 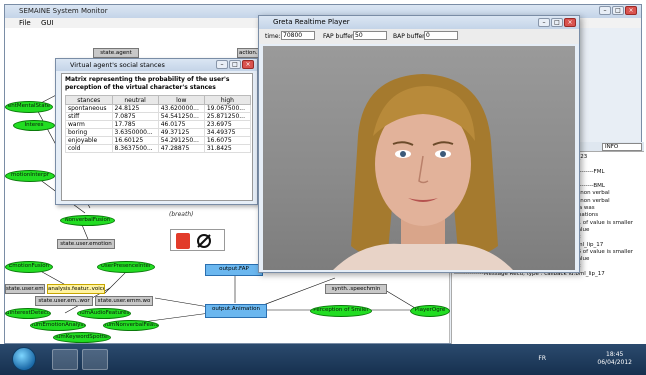 I want to click on language-indicator: FR, so click(x=542, y=358).